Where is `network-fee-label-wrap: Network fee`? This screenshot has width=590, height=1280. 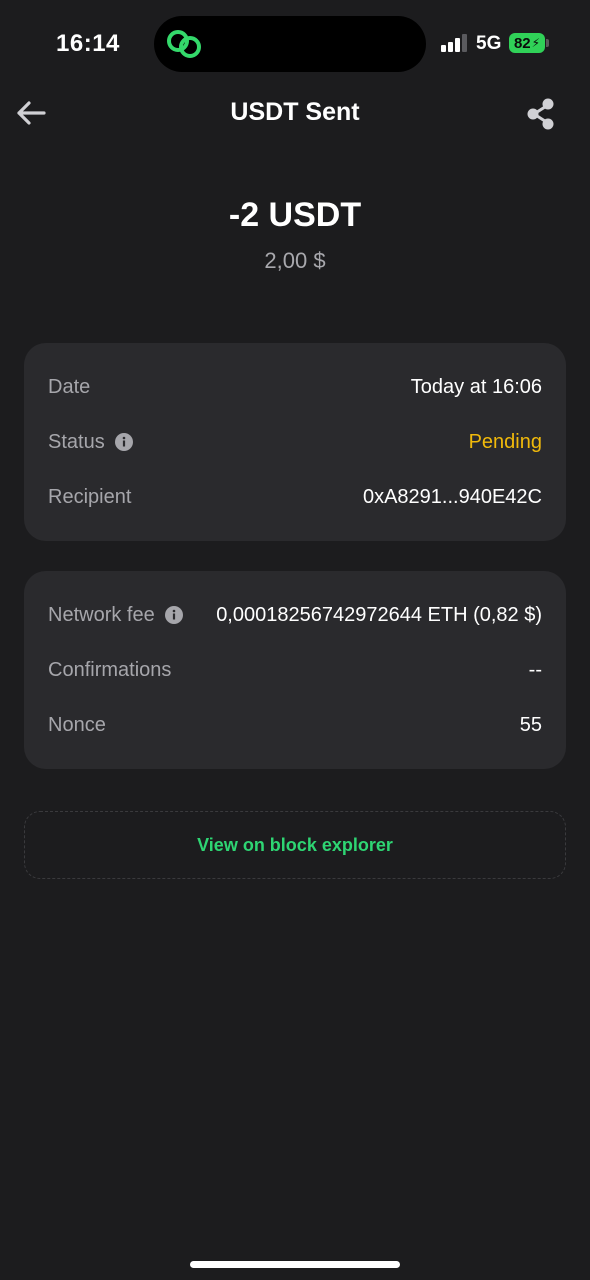
network-fee-label-wrap: Network fee is located at coordinates (115, 615).